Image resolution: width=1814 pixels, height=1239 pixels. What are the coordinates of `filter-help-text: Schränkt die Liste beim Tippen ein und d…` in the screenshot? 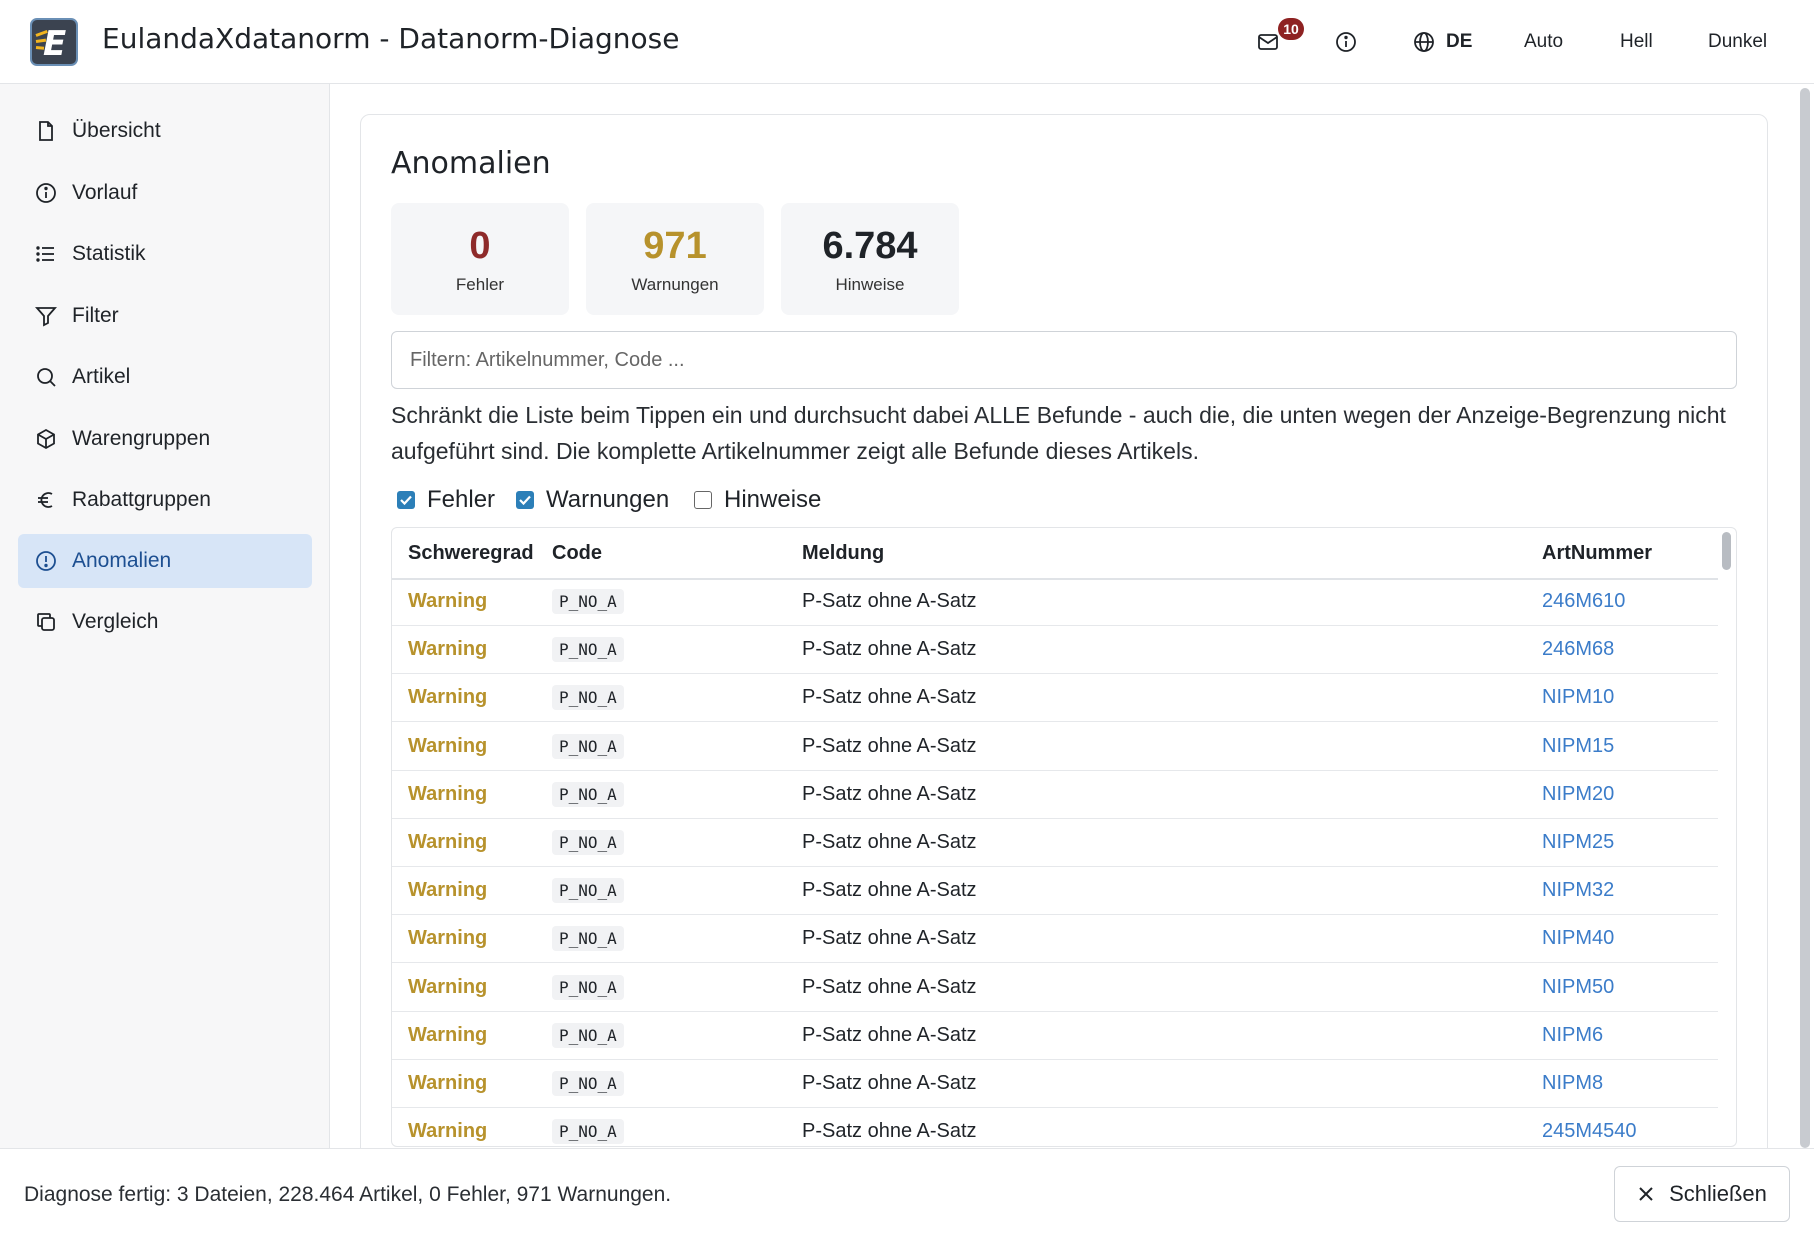 It's located at (1058, 433).